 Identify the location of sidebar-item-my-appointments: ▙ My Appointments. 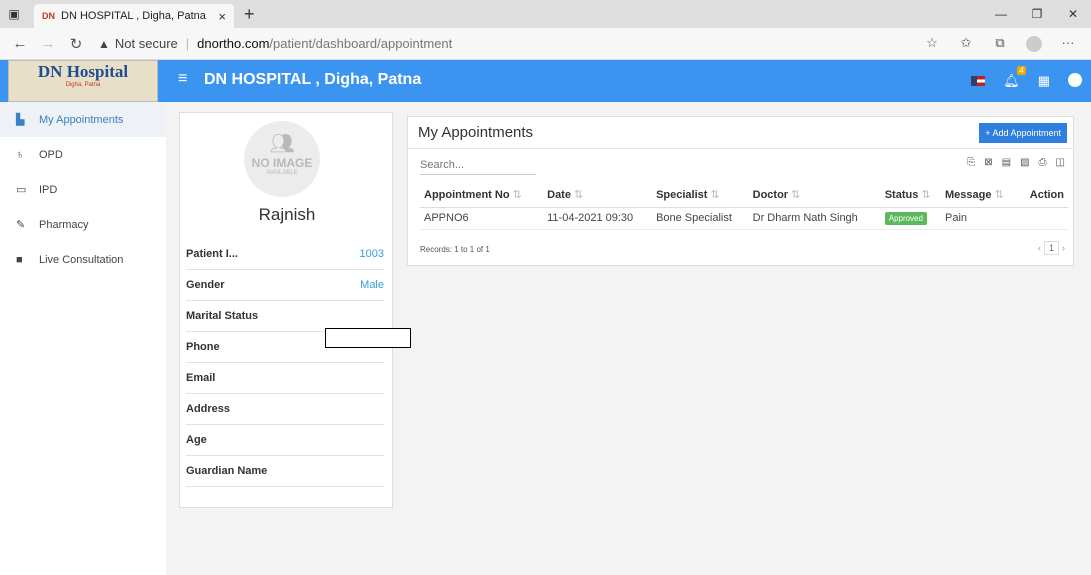
(83, 119).